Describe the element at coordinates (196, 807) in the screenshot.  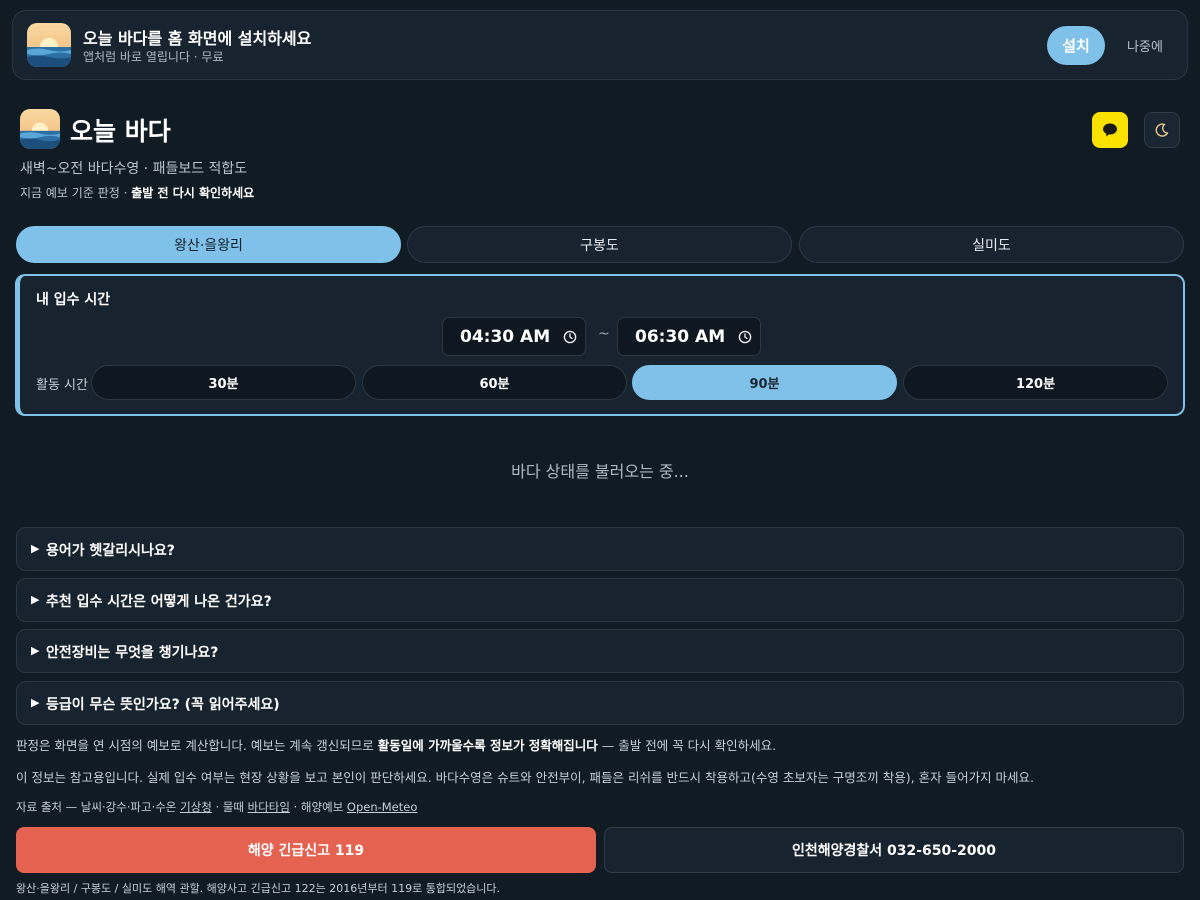
I see `kma-link: 기상청` at that location.